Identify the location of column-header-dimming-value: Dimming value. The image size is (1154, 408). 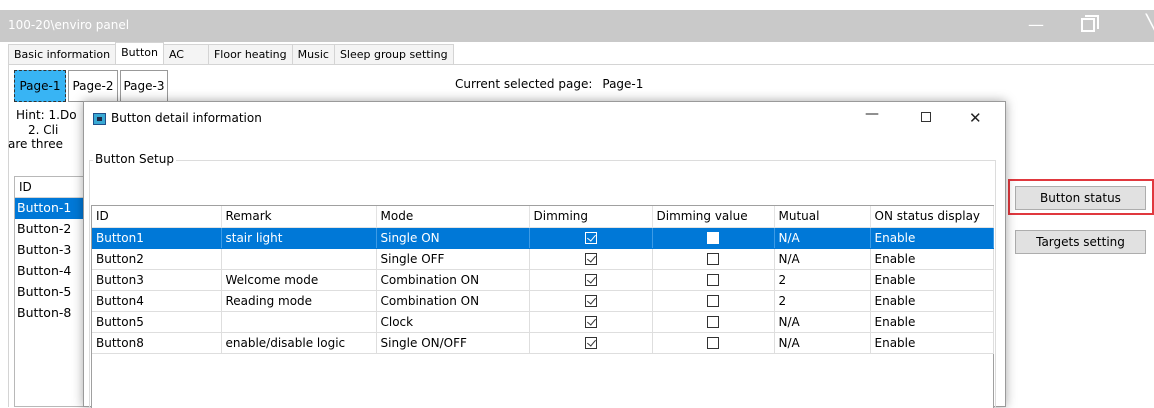
(713, 217).